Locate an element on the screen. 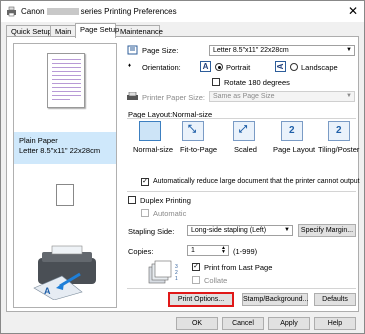  paper-type-text: Plain Paper is located at coordinates (38, 140).